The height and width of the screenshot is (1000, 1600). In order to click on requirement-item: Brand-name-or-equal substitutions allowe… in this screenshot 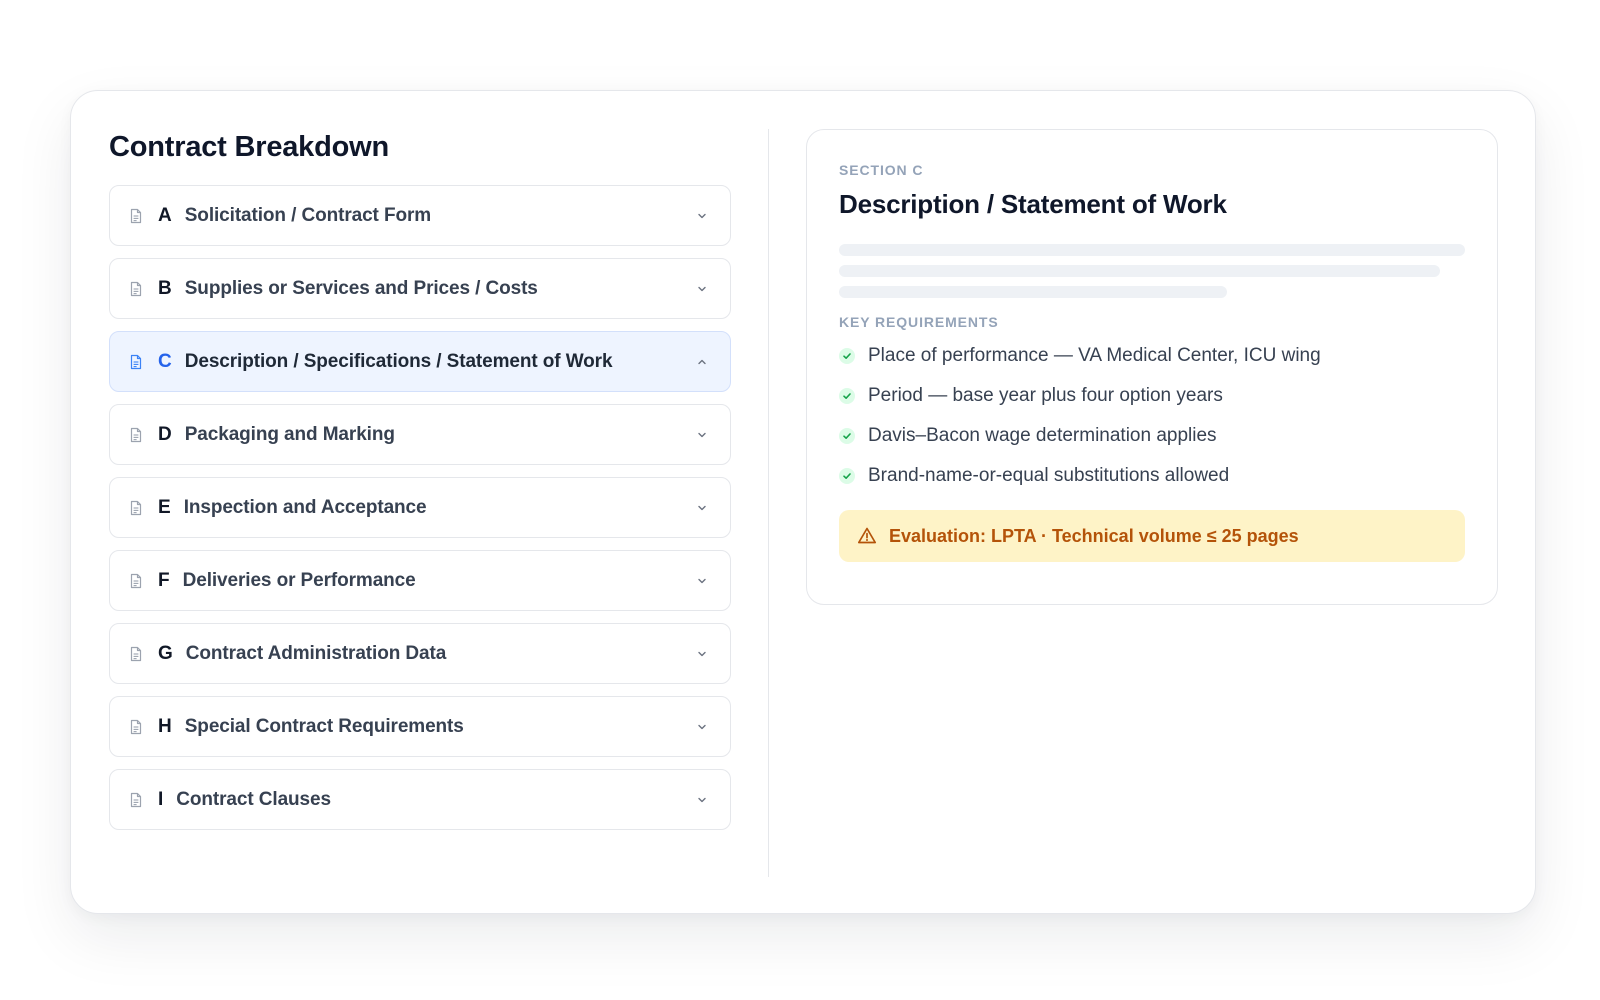, I will do `click(1152, 476)`.